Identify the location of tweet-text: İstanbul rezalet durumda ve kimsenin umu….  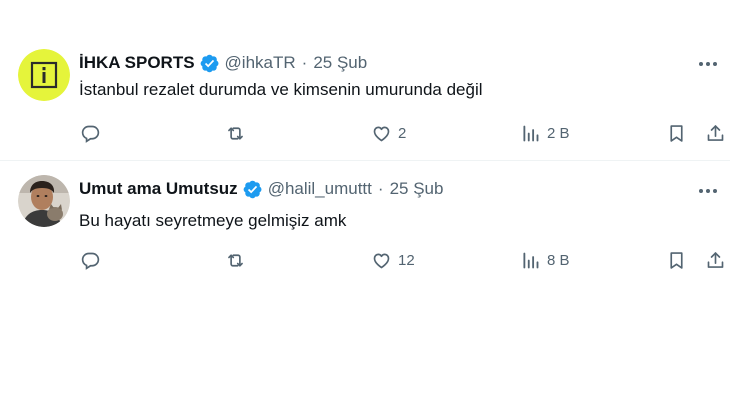
(281, 89).